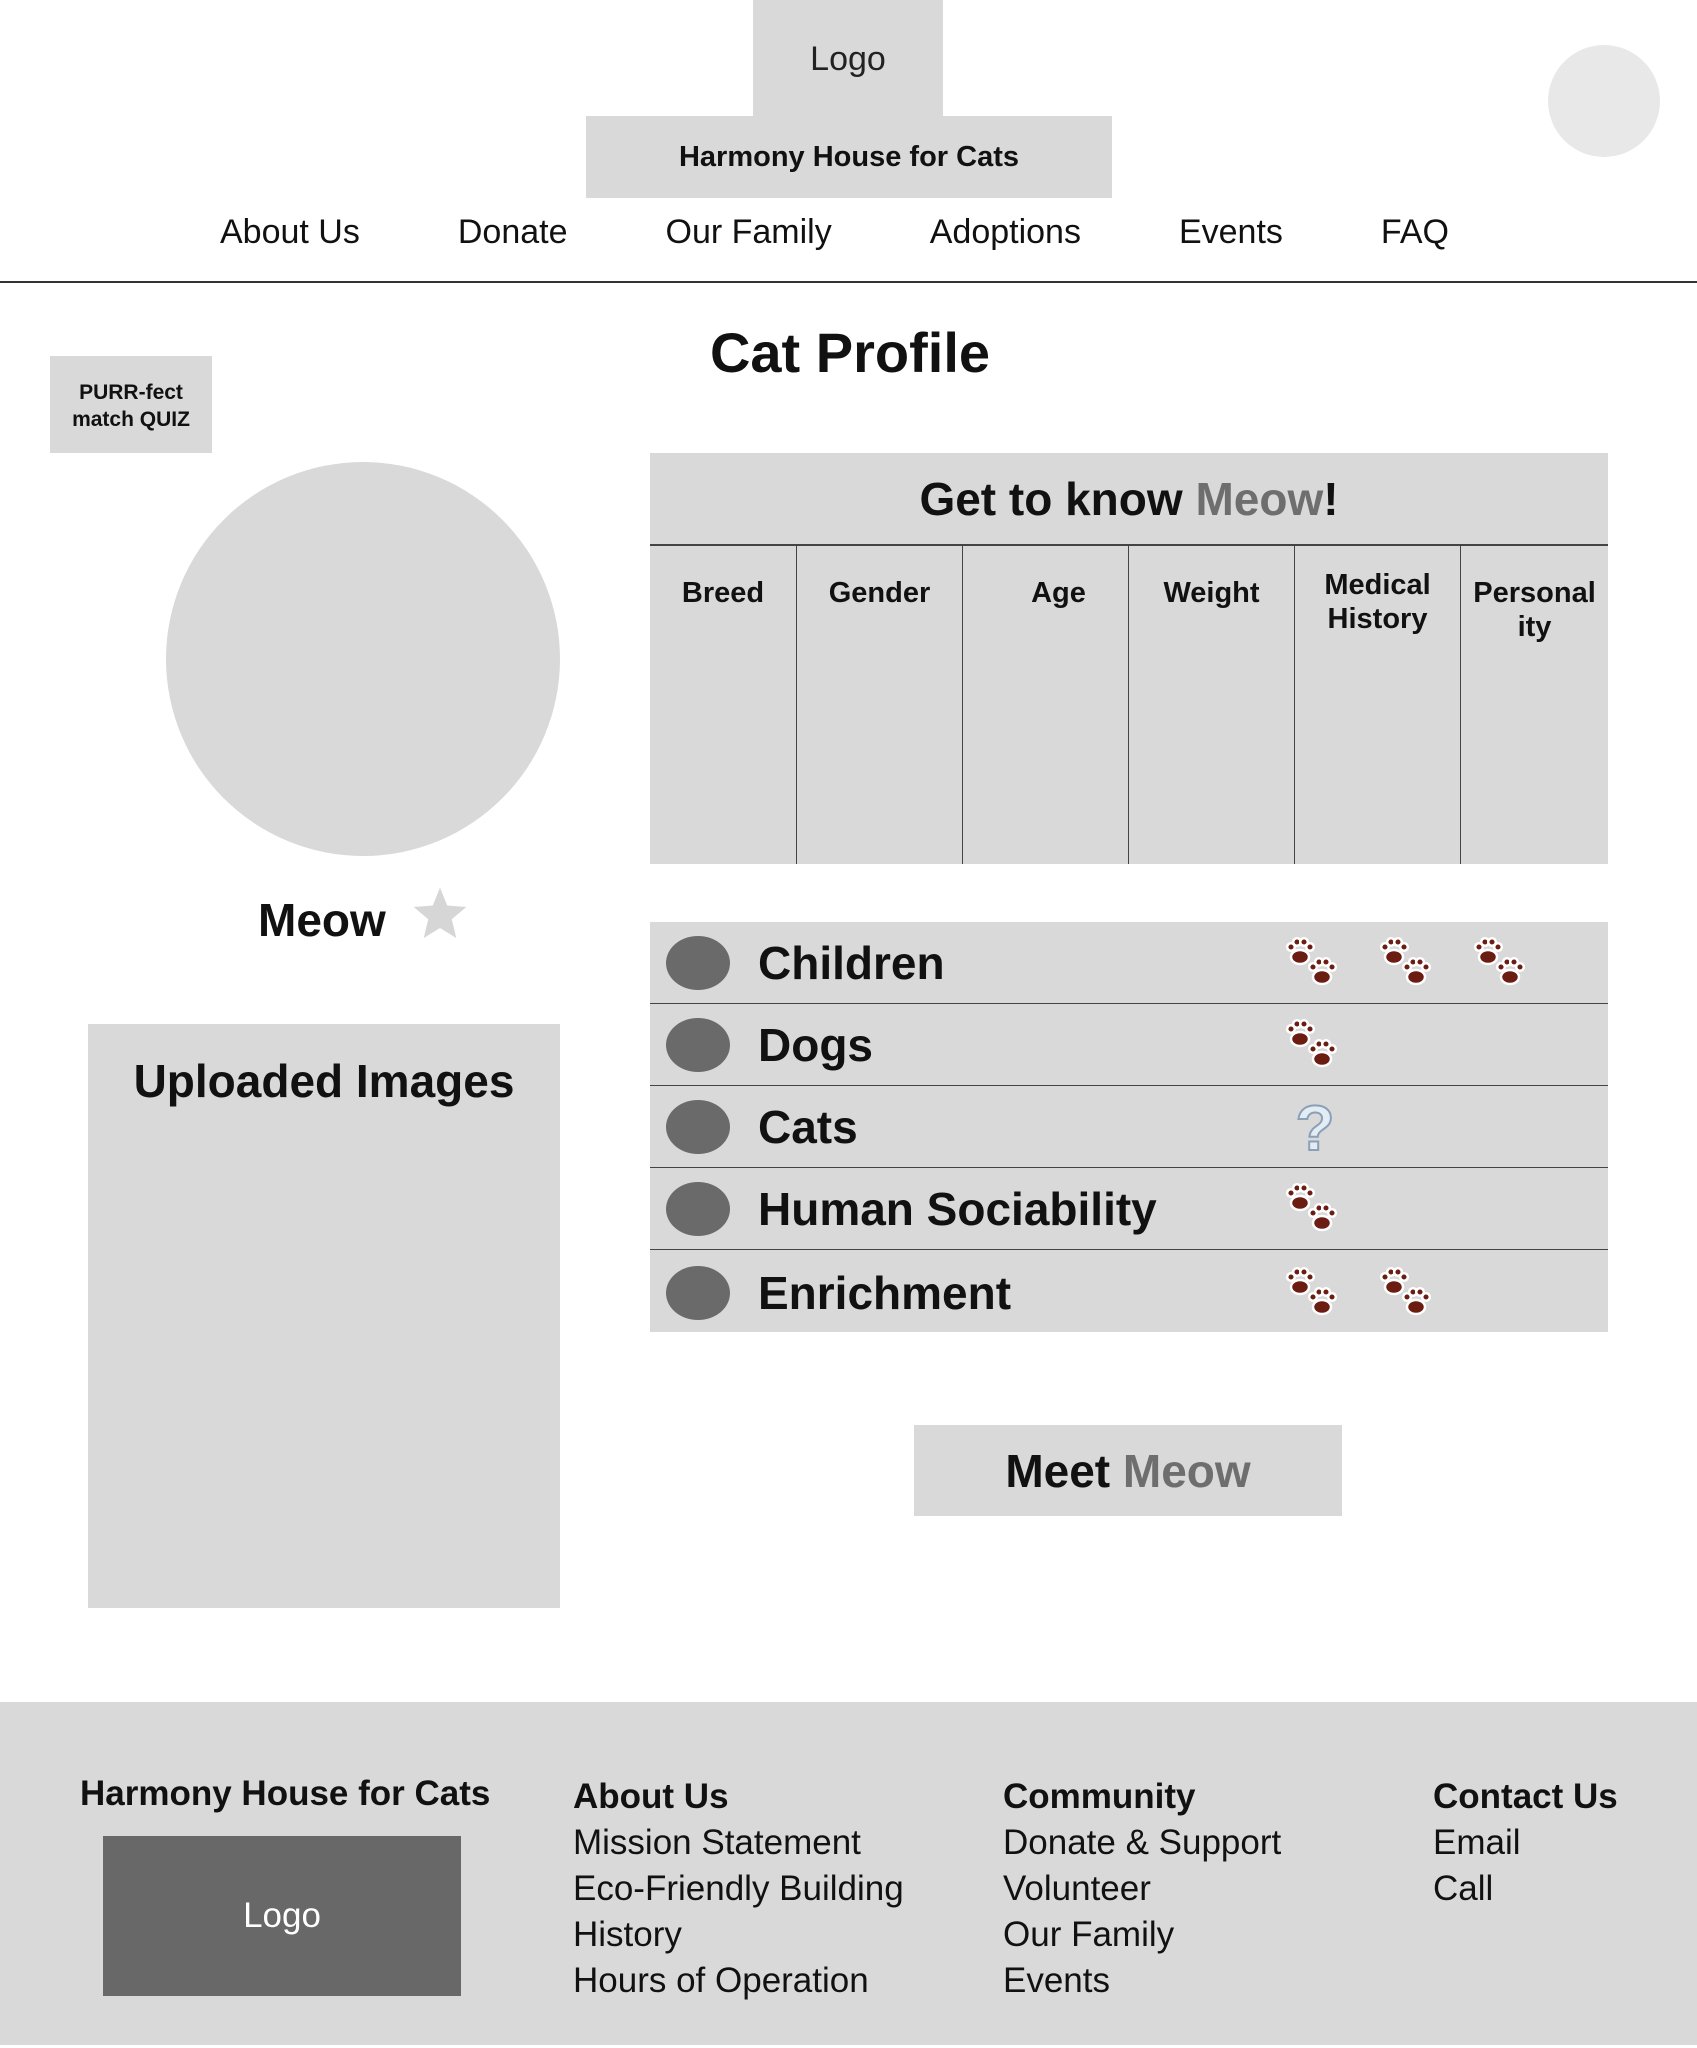 This screenshot has height=2048, width=1697. What do you see at coordinates (1525, 1889) in the screenshot?
I see `footer-link-call: Call` at bounding box center [1525, 1889].